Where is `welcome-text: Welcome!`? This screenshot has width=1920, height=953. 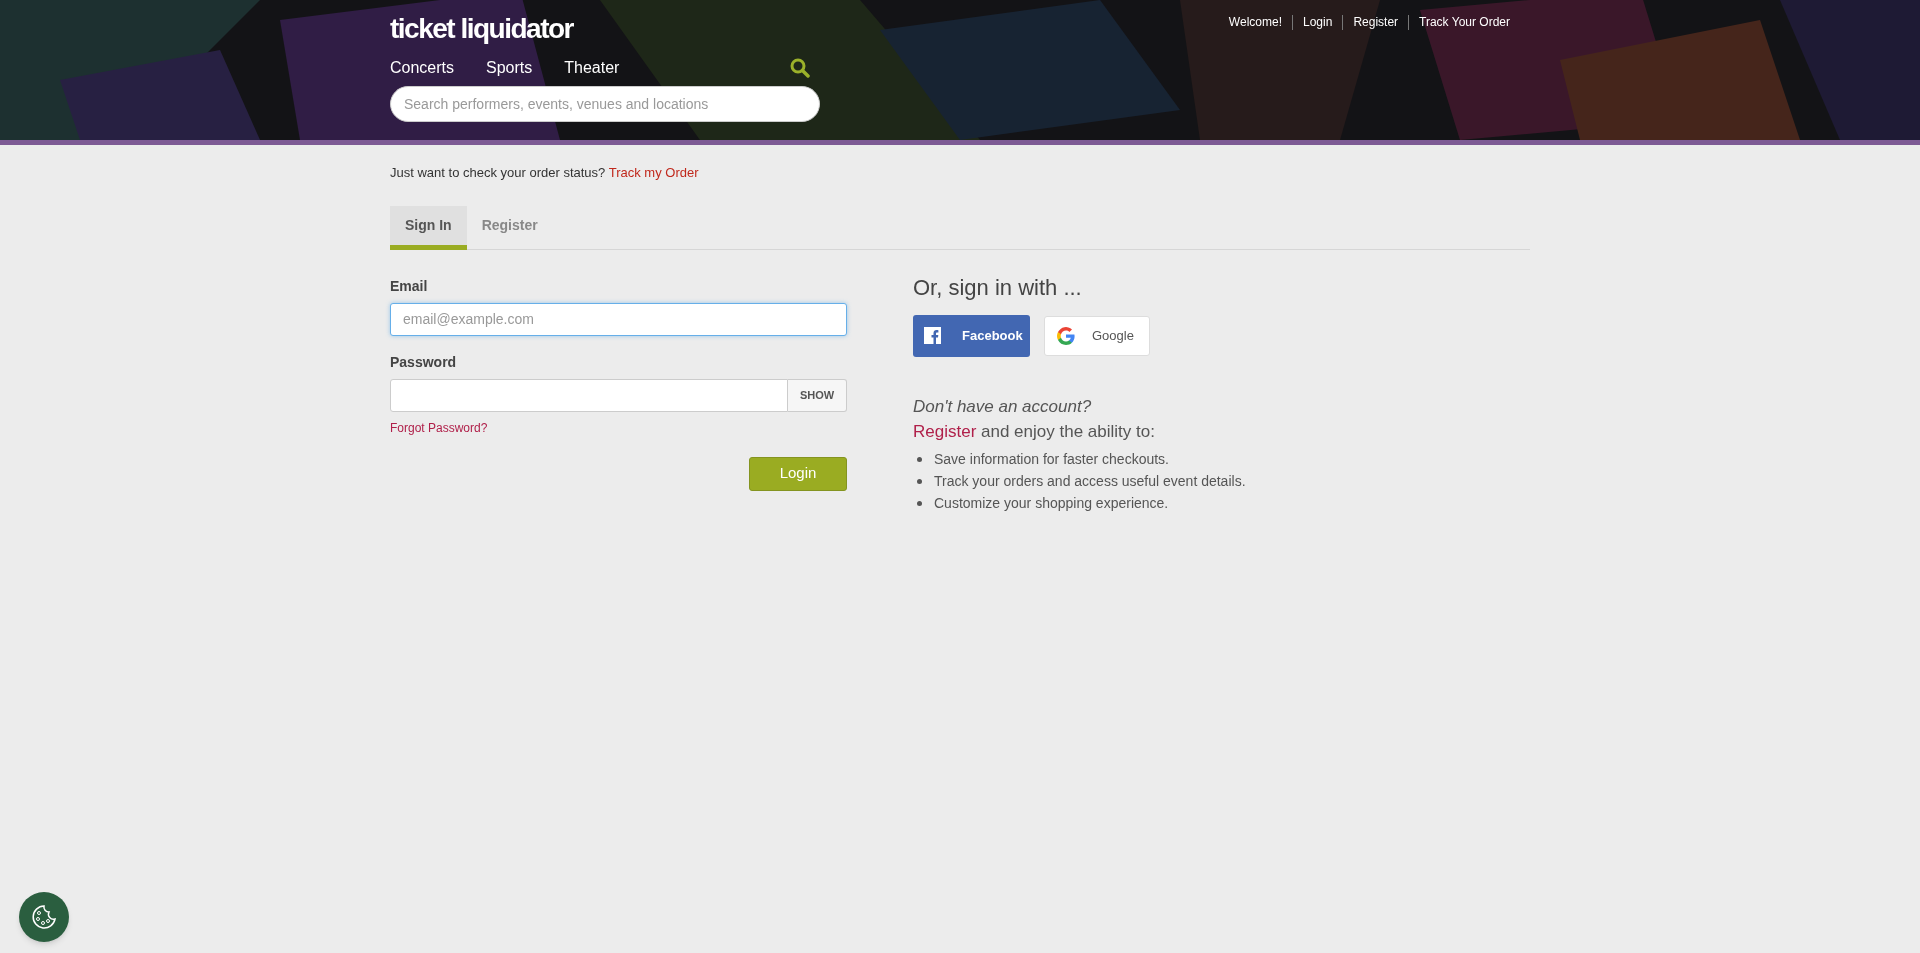 welcome-text: Welcome! is located at coordinates (1255, 22).